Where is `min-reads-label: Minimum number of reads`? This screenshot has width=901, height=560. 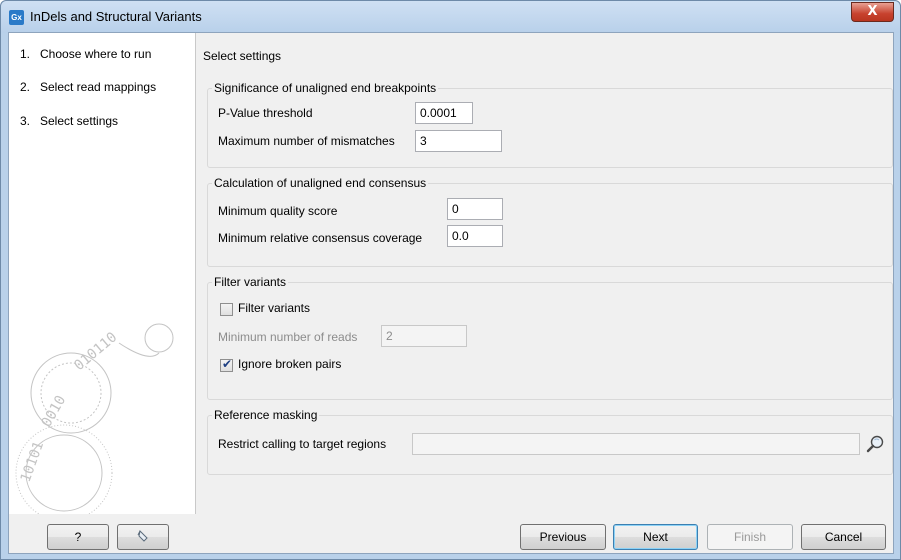 min-reads-label: Minimum number of reads is located at coordinates (288, 337).